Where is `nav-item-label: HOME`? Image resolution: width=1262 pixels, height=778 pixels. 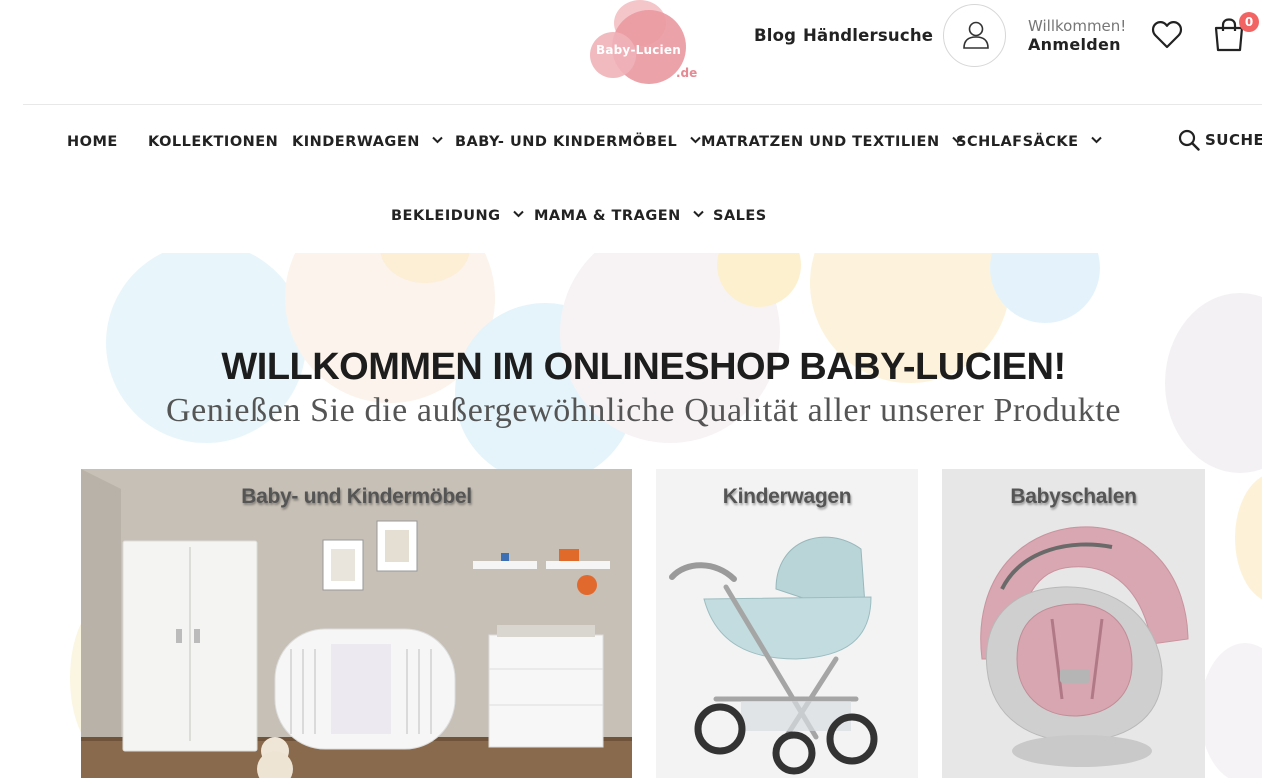 nav-item-label: HOME is located at coordinates (92, 142).